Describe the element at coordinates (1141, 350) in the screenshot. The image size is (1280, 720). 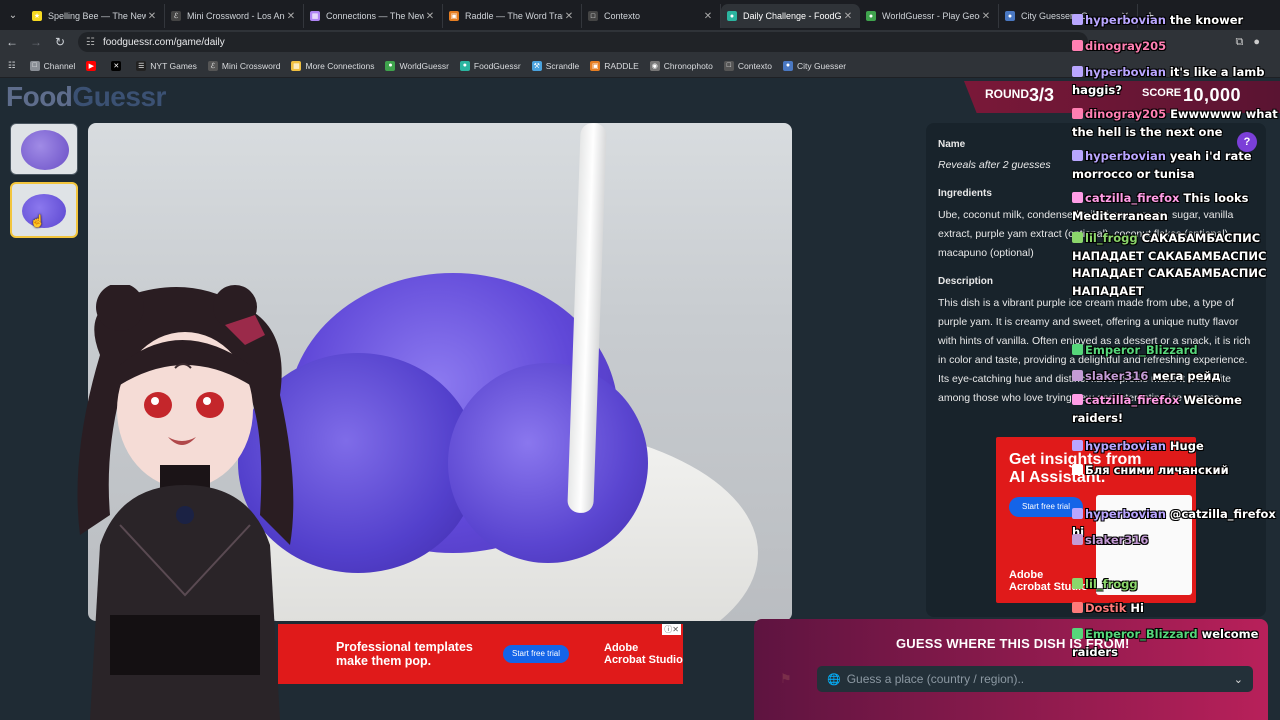
I see `chat-username: Emperor_Blizzard` at that location.